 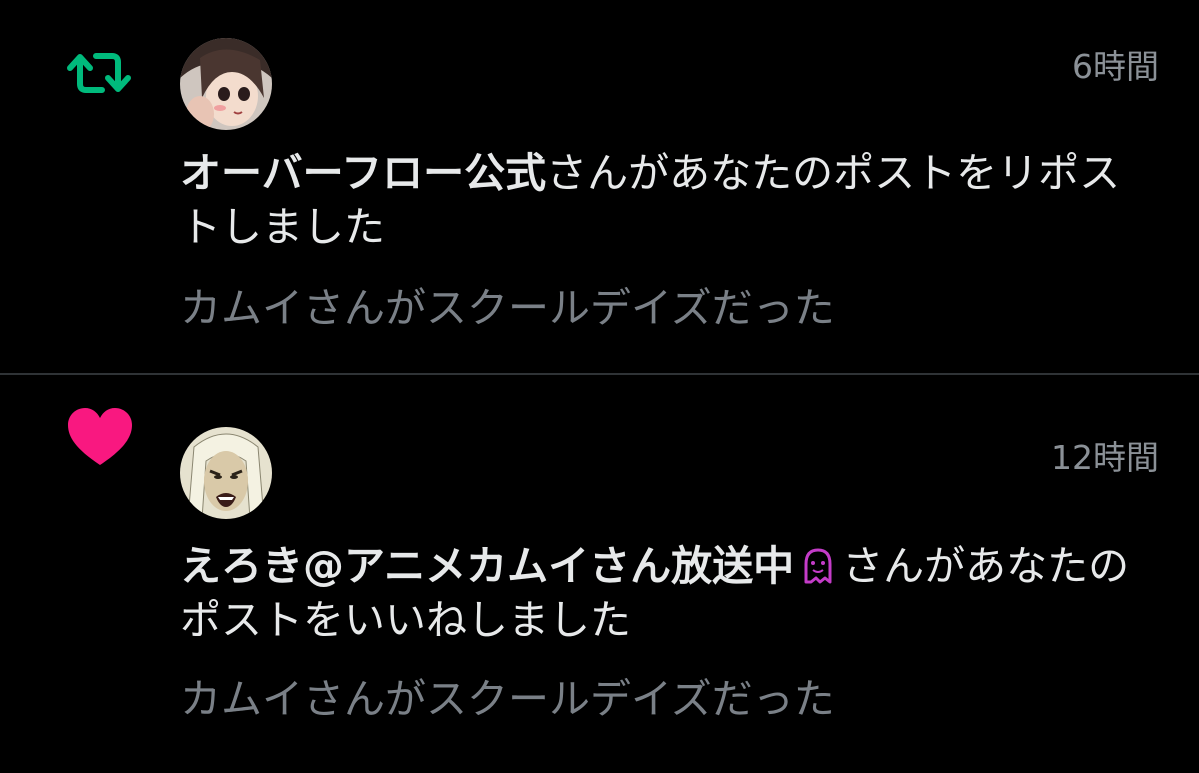 What do you see at coordinates (670, 593) in the screenshot?
I see `notification-message: えろき@アニメカムイさん放送中 さんがあなたのポストをいいねしました` at bounding box center [670, 593].